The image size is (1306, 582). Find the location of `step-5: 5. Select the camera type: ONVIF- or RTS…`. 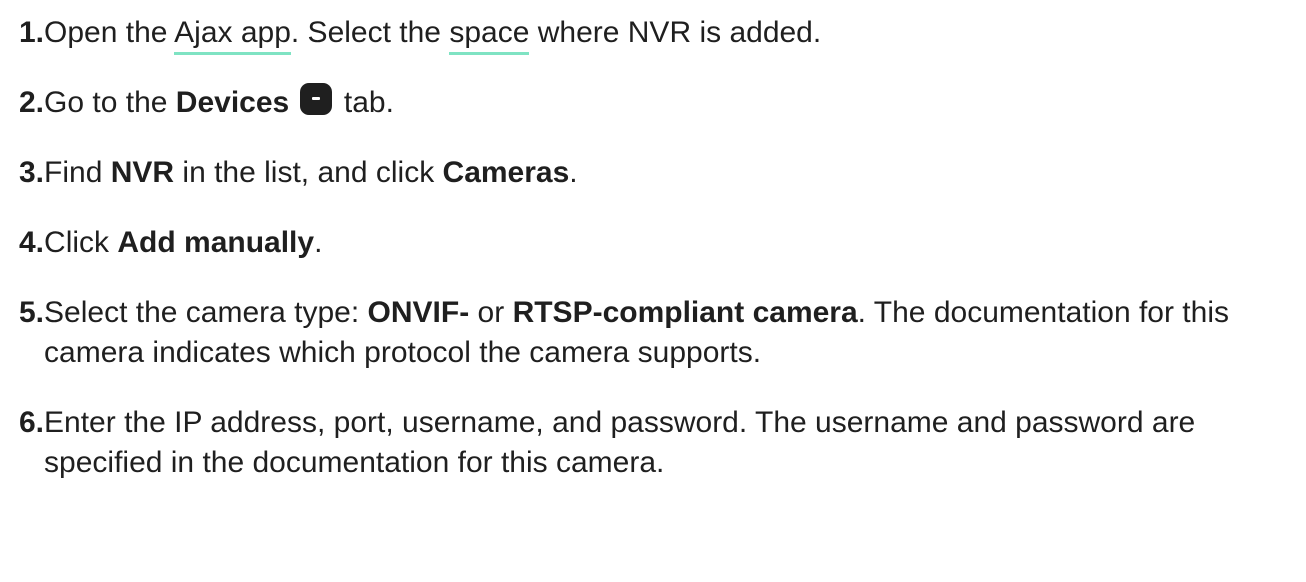

step-5: 5. Select the camera type: ONVIF- or RTS… is located at coordinates (662, 333).